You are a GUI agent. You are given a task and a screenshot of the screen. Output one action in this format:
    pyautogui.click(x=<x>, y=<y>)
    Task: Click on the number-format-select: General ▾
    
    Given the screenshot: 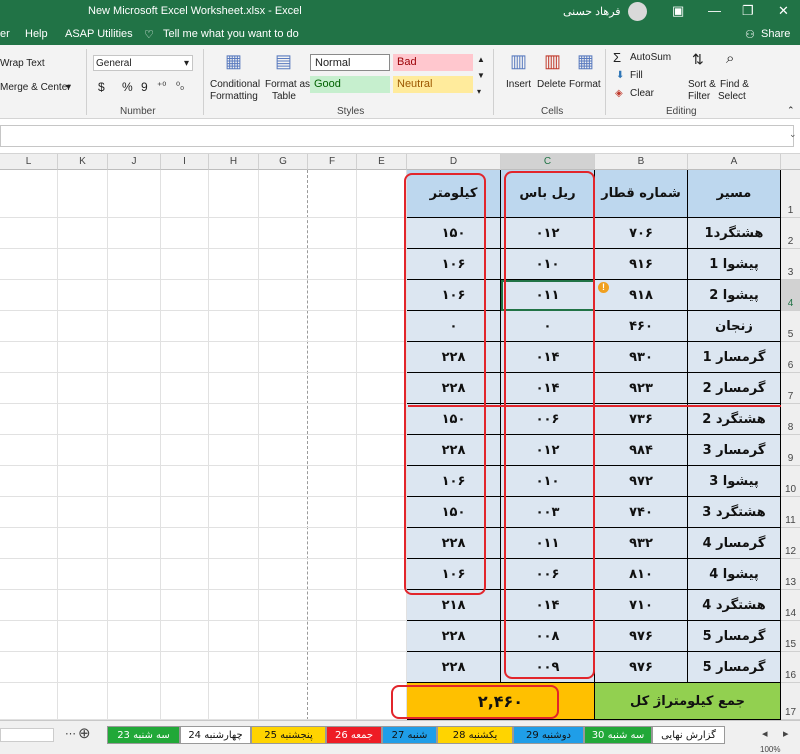 What is the action you would take?
    pyautogui.click(x=143, y=63)
    